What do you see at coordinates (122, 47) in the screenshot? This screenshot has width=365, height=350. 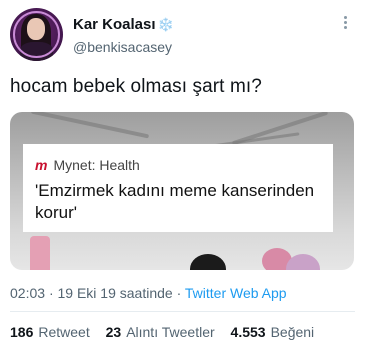 I see `user-handle: @benkisacasey` at bounding box center [122, 47].